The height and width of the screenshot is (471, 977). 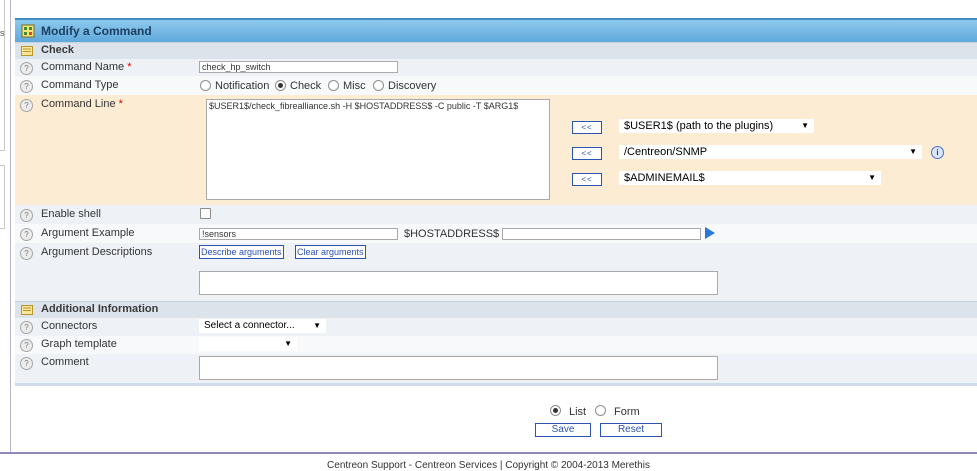 What do you see at coordinates (354, 86) in the screenshot?
I see `radio-misc-label: Misc` at bounding box center [354, 86].